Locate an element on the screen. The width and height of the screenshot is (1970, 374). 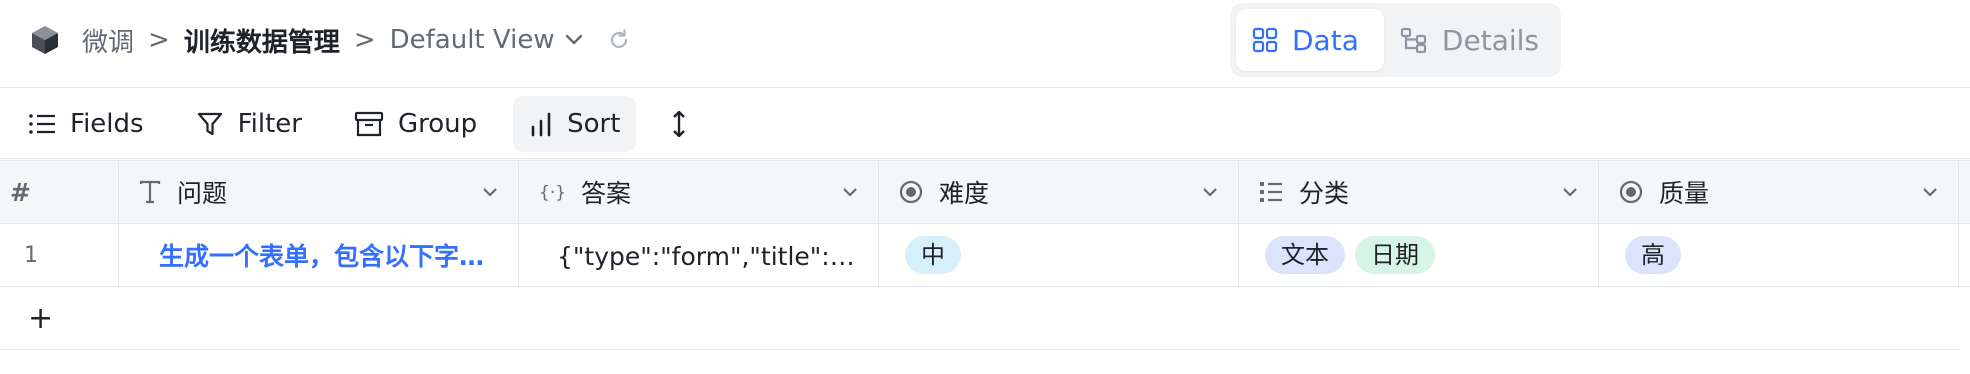
view-selector: Default View is located at coordinates (486, 40).